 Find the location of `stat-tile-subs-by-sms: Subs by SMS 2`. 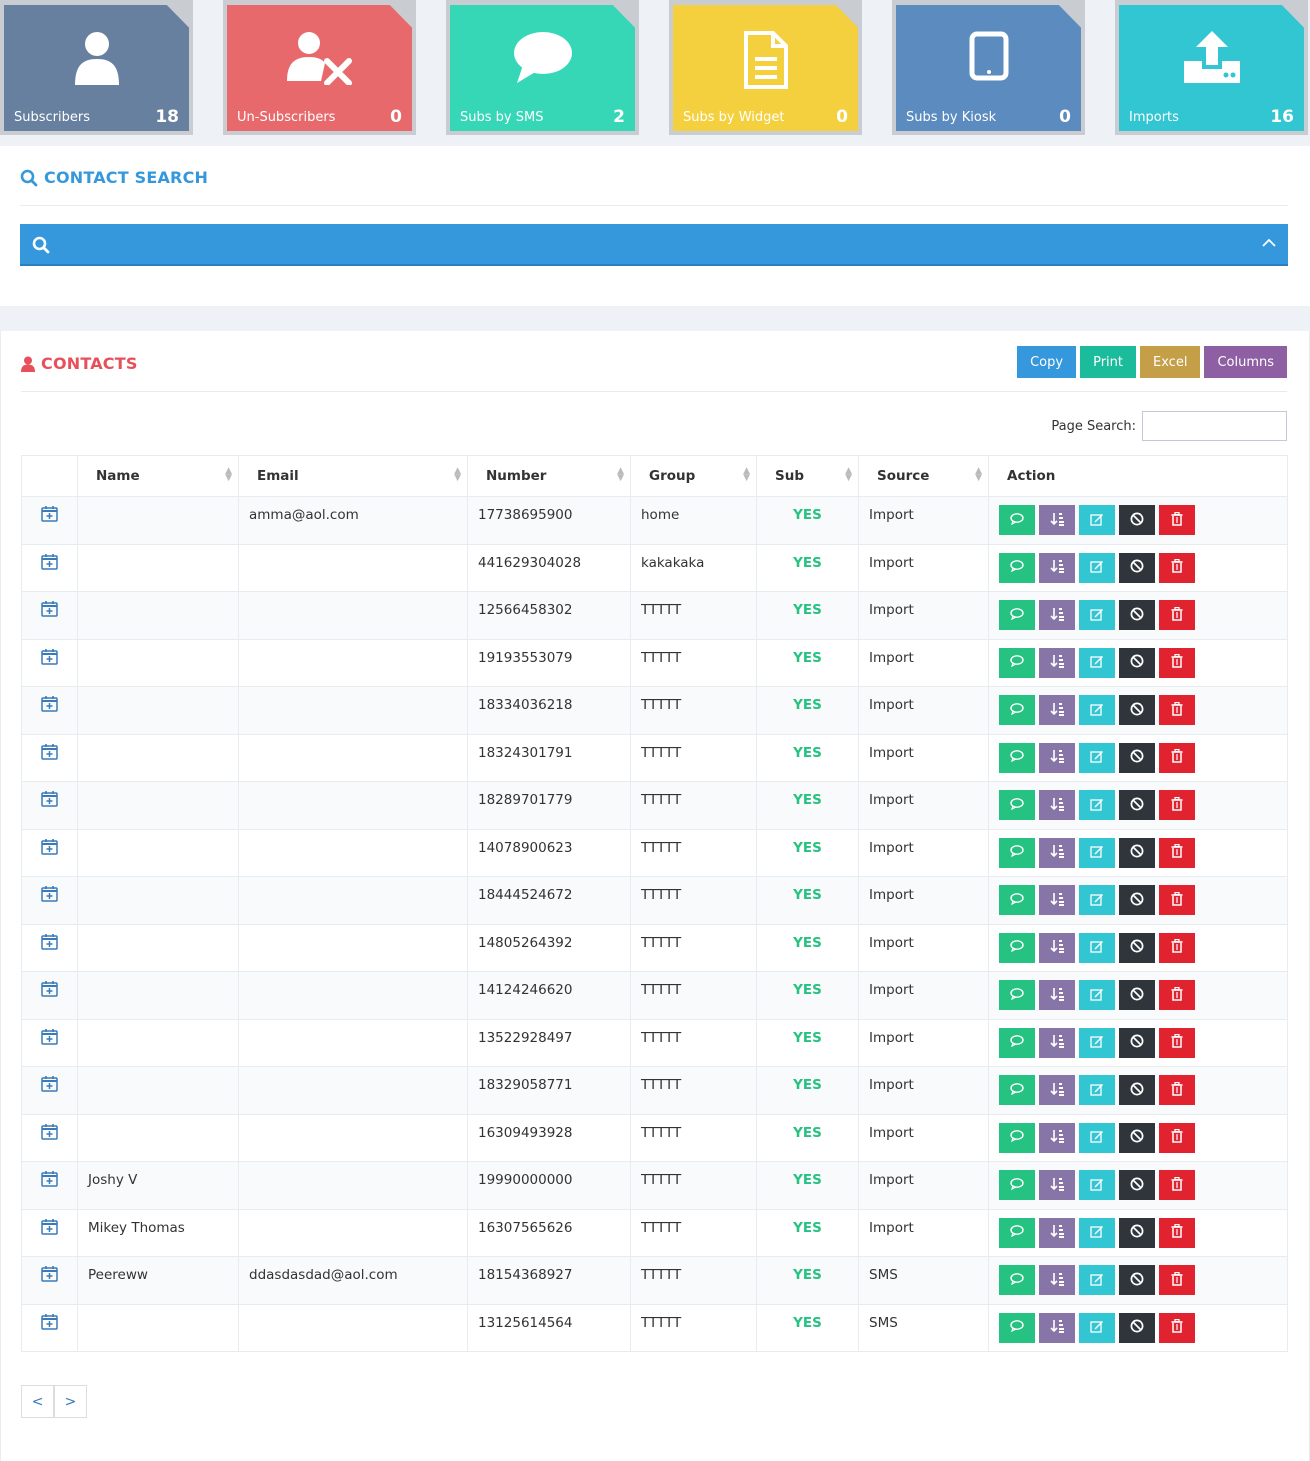

stat-tile-subs-by-sms: Subs by SMS 2 is located at coordinates (542, 67).